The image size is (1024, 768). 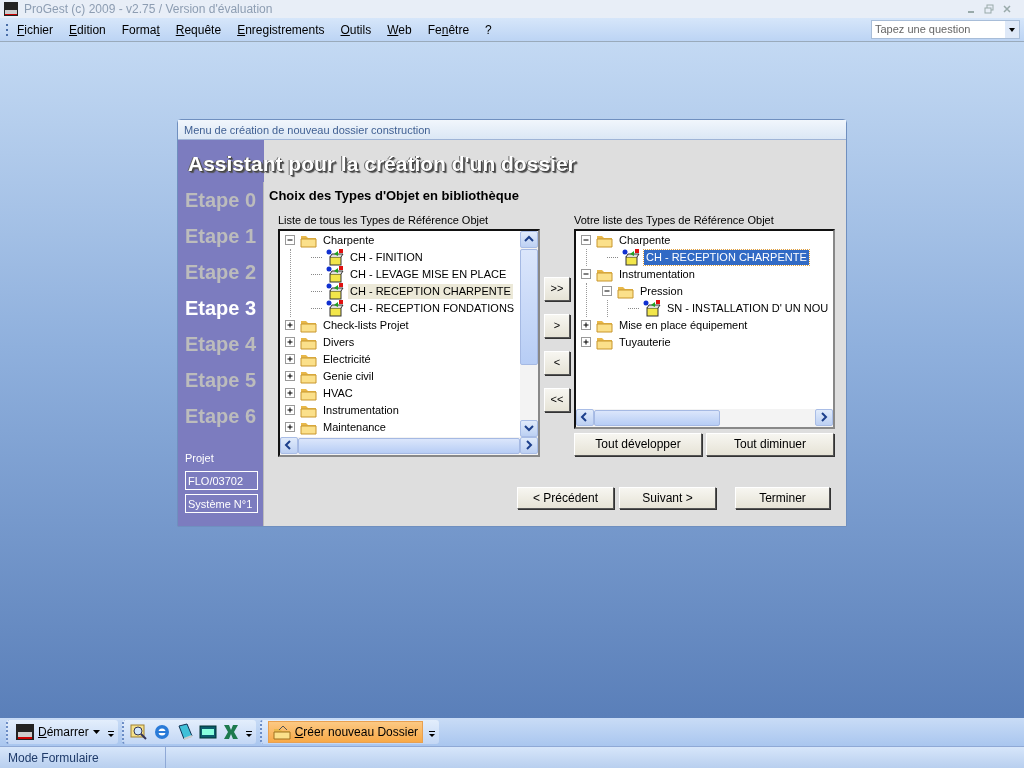 What do you see at coordinates (221, 503) in the screenshot?
I see `project-field: Système N°1` at bounding box center [221, 503].